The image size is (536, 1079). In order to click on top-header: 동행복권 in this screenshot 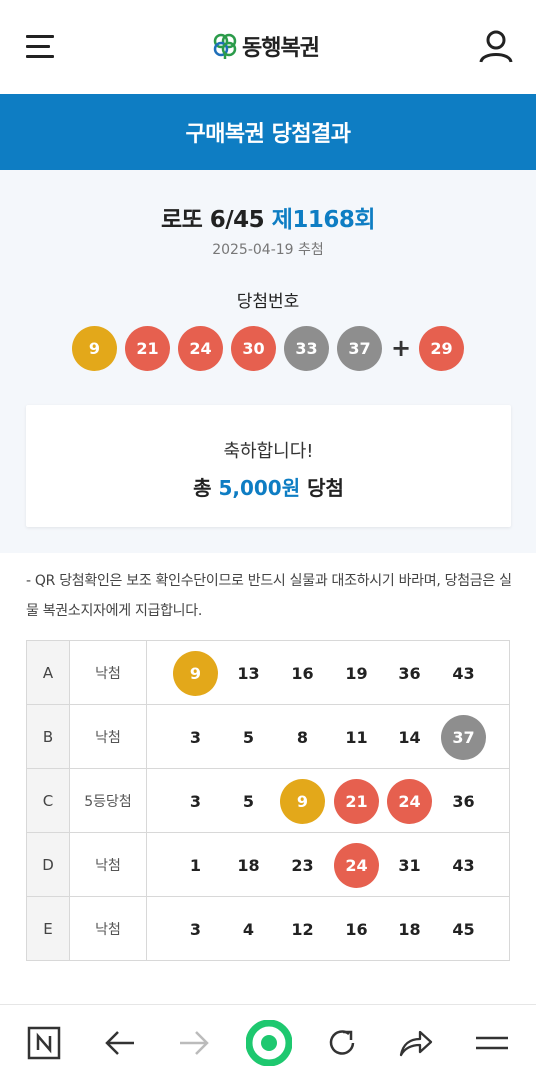, I will do `click(268, 47)`.